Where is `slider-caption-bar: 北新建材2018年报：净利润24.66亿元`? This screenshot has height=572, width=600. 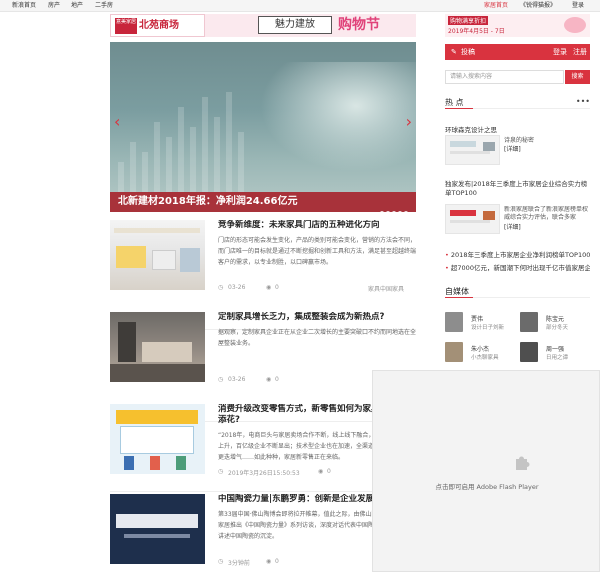
slider-caption-bar: 北新建材2018年报：净利润24.66亿元 is located at coordinates (263, 202).